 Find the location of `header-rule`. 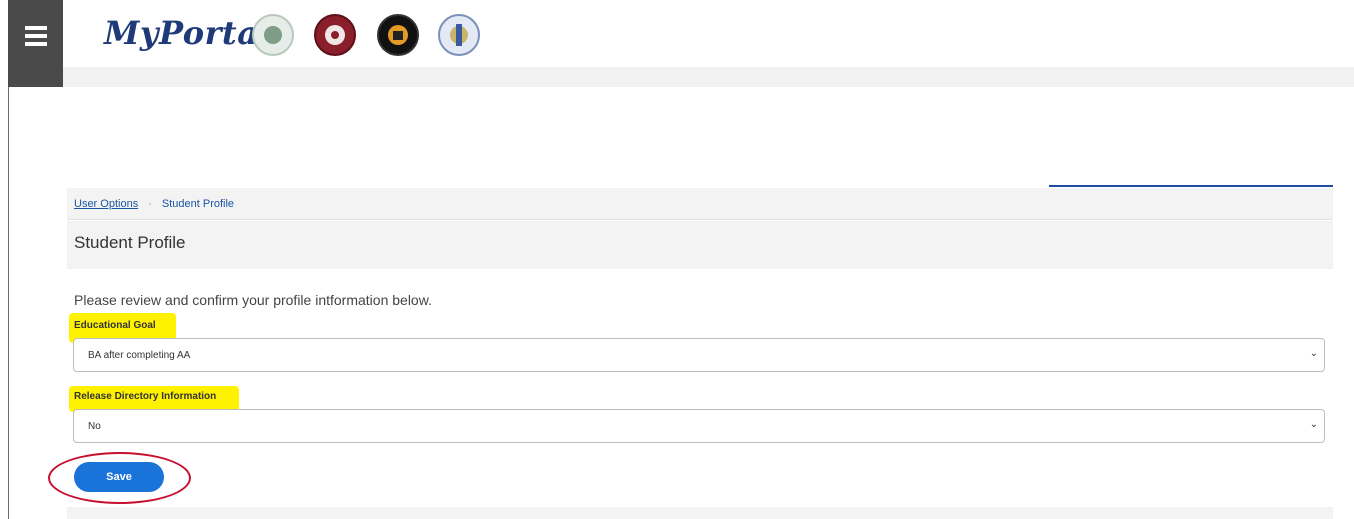

header-rule is located at coordinates (1191, 186).